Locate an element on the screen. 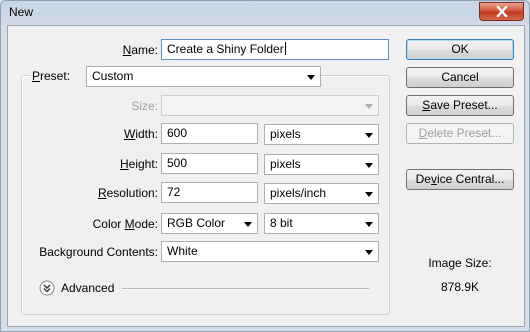 The image size is (530, 332). height-label: Height: is located at coordinates (138, 164).